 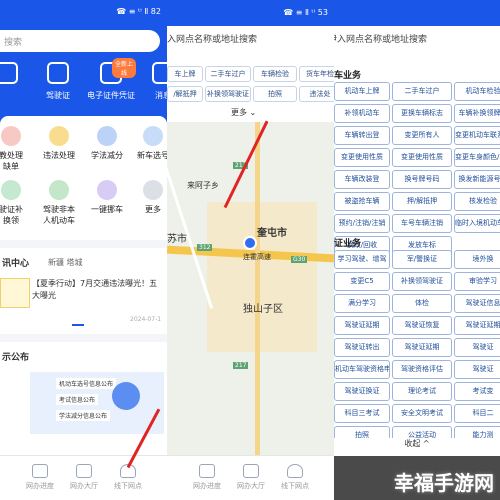 I want to click on grid-item: 违法处理, so click(x=59, y=143).